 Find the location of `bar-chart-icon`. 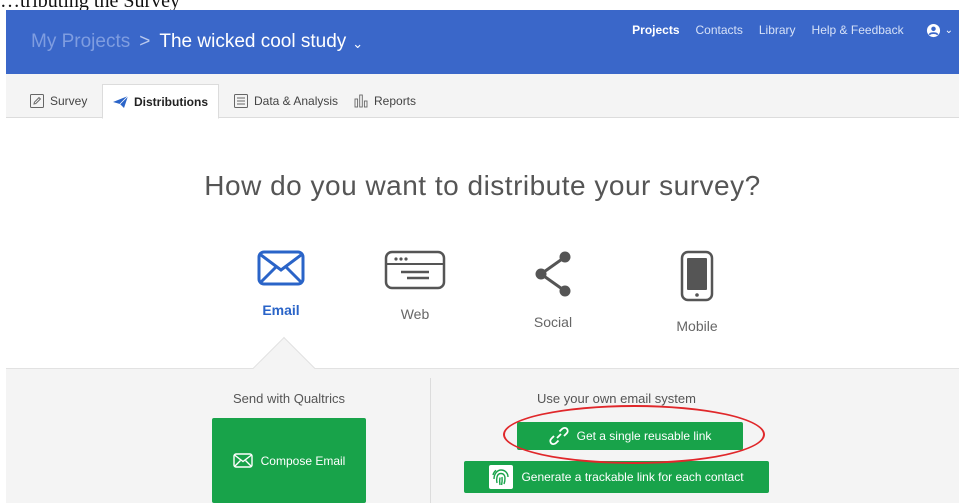

bar-chart-icon is located at coordinates (361, 101).